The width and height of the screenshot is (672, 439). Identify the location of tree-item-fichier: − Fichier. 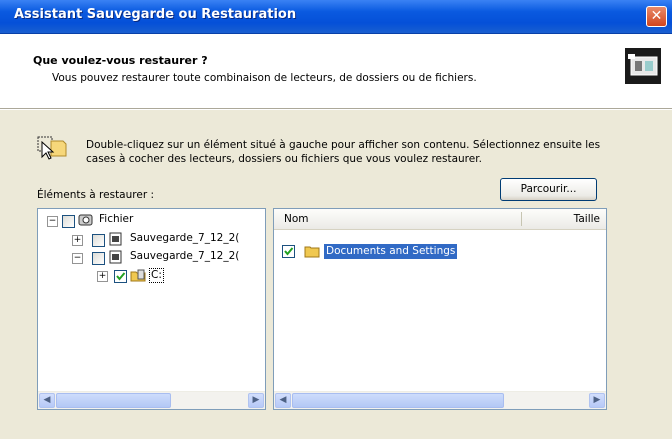
(148, 221).